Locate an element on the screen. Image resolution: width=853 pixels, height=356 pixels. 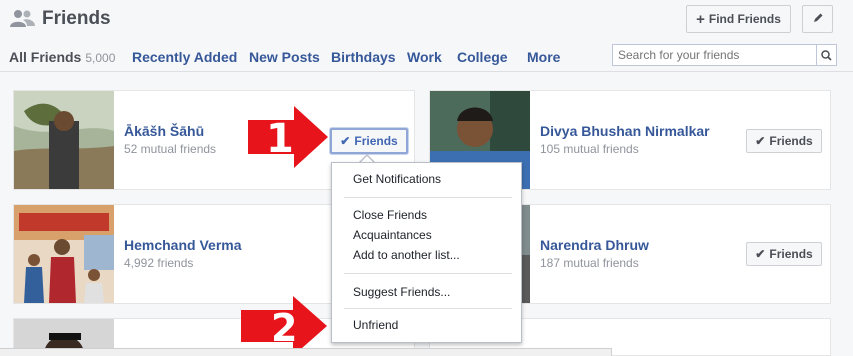
tab-college: College is located at coordinates (482, 57).